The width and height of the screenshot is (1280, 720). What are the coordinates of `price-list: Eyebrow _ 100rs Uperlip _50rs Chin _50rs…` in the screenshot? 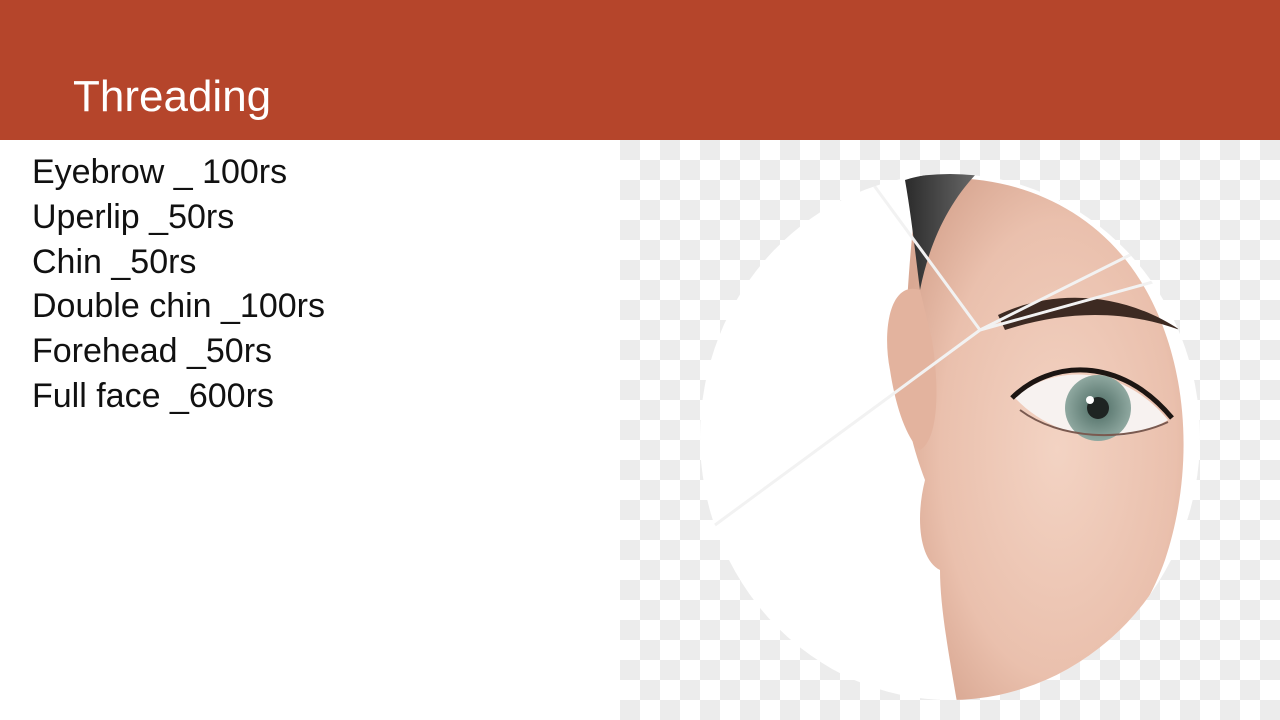 It's located at (178, 284).